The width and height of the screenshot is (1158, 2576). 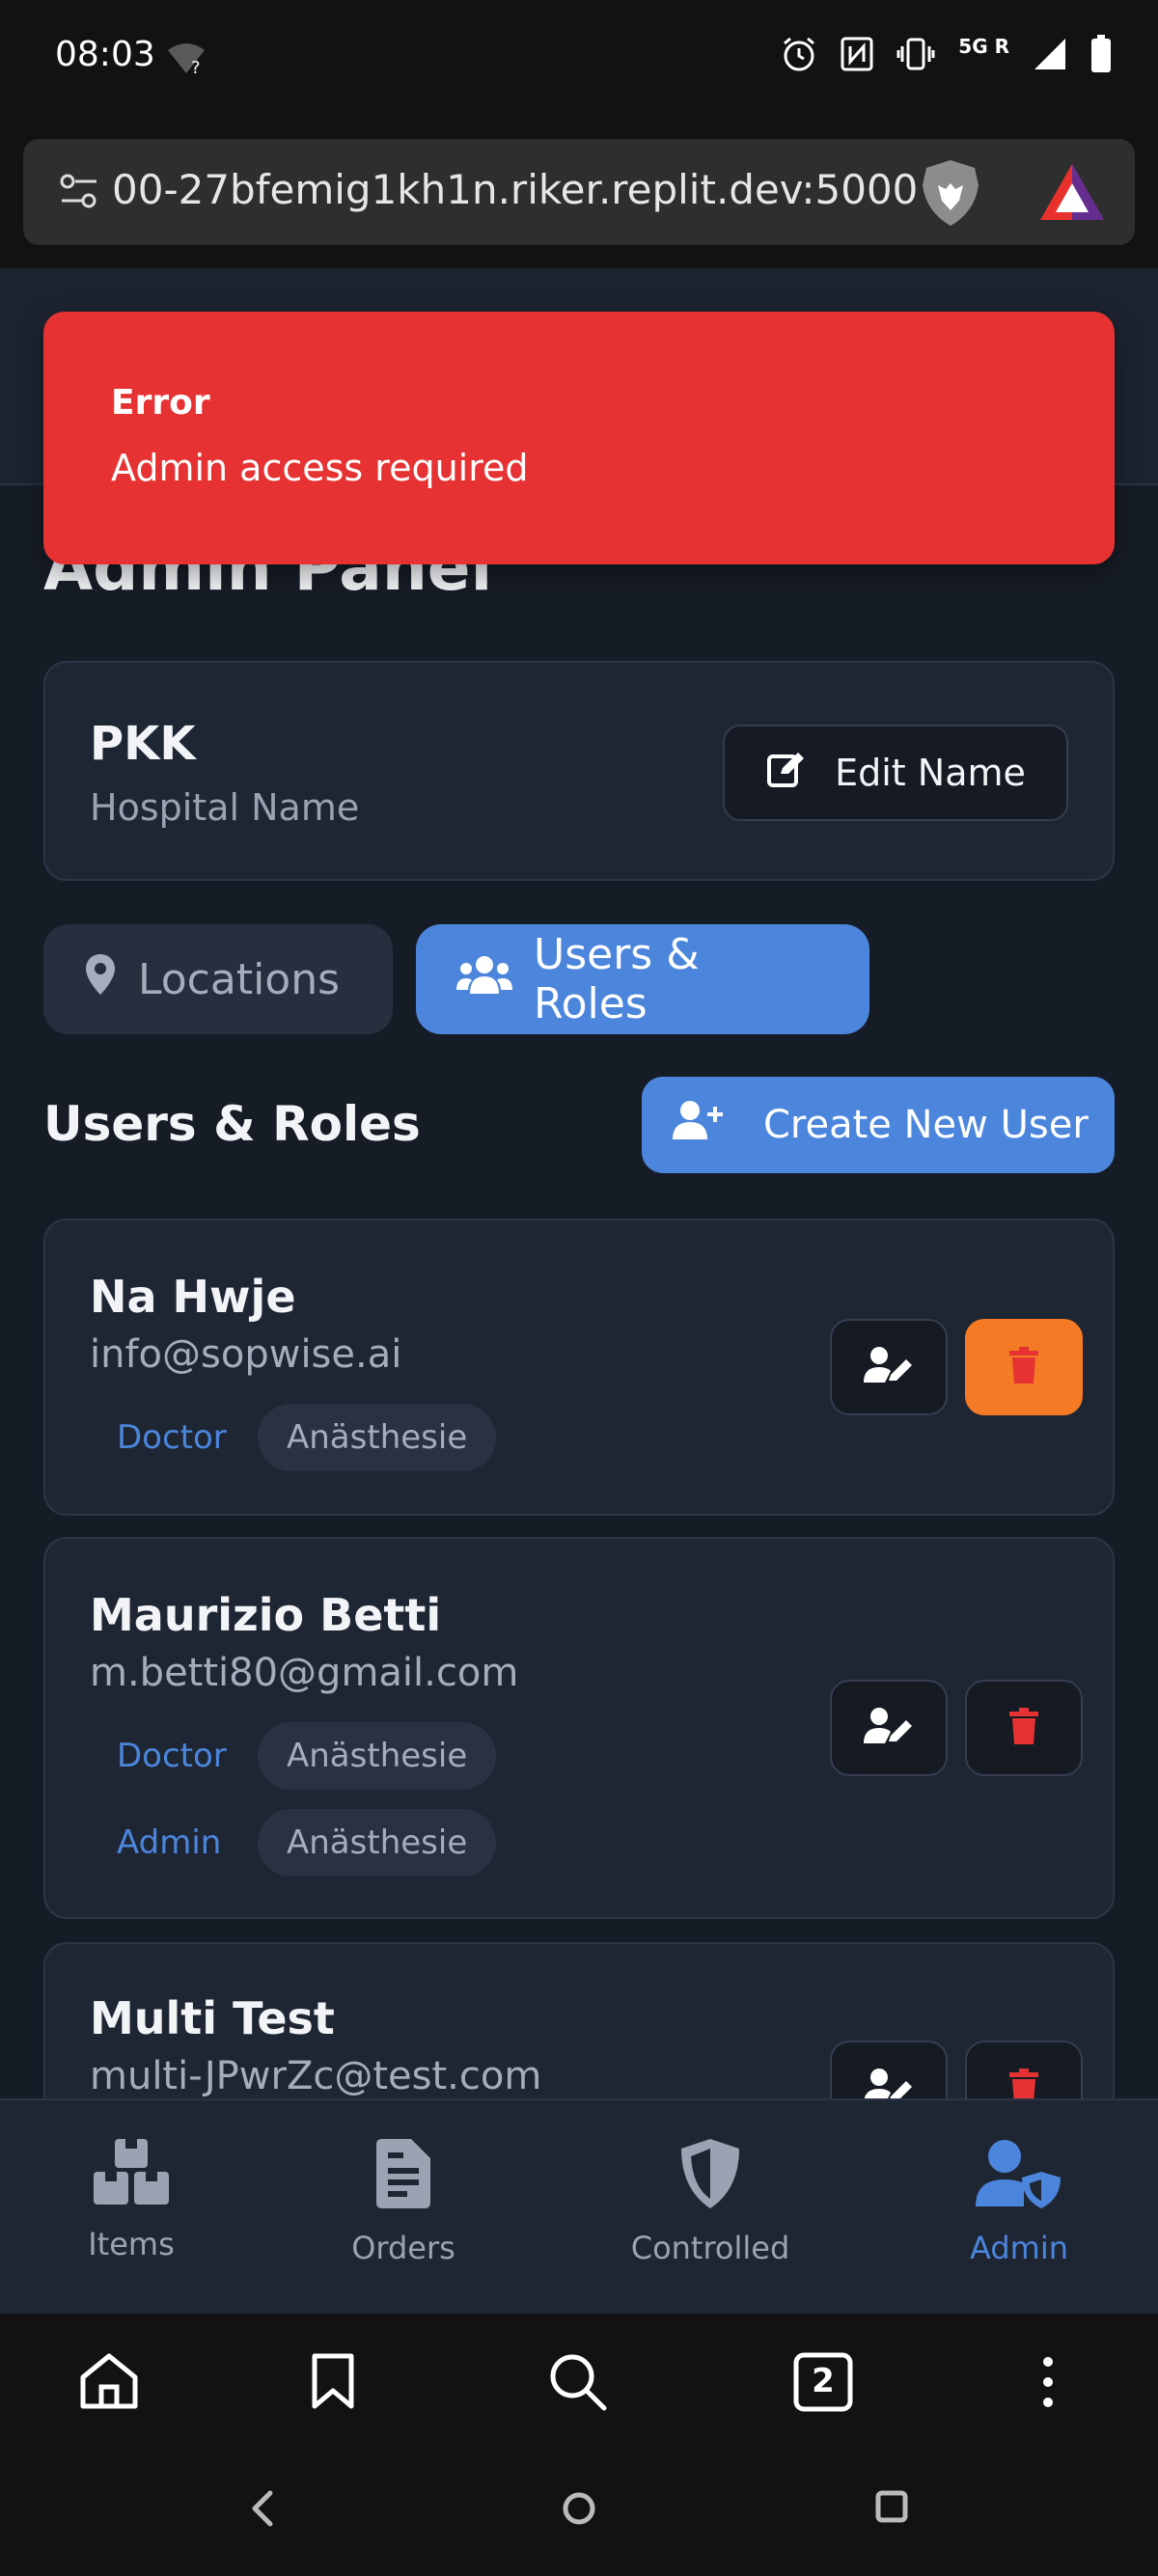 I want to click on tab-count: 2, so click(x=823, y=2381).